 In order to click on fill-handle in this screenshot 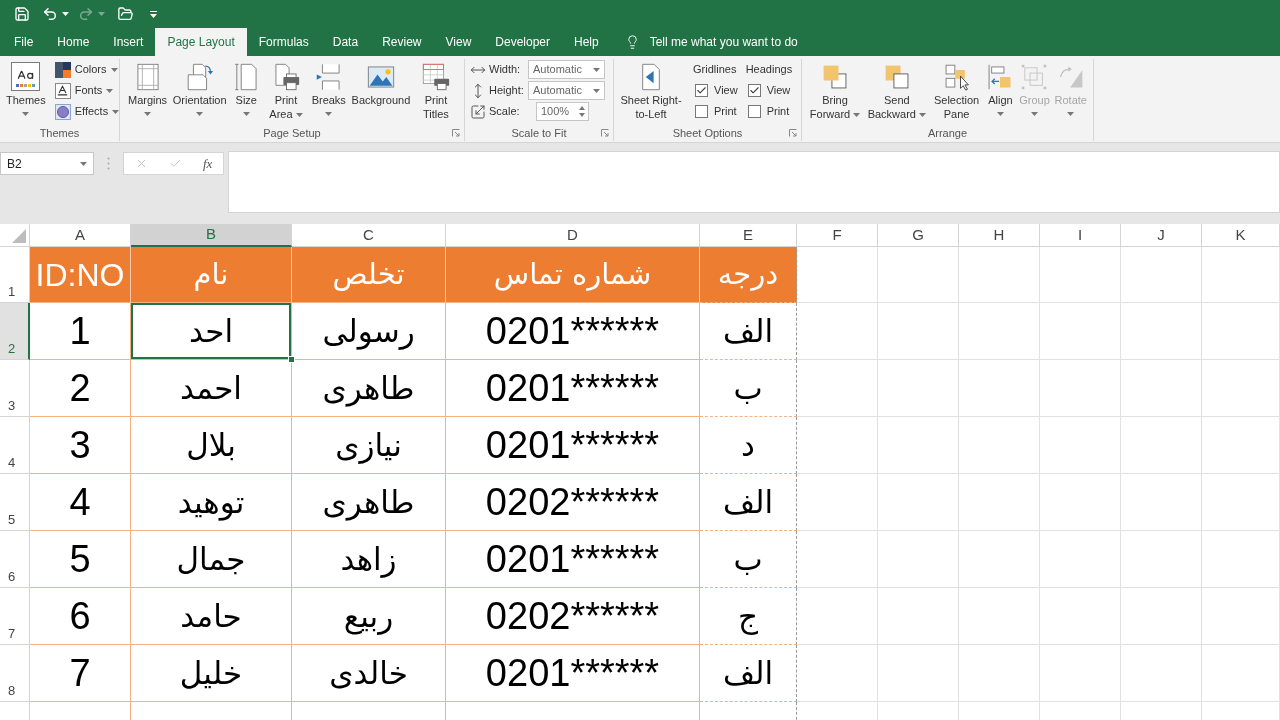, I will do `click(291, 359)`.